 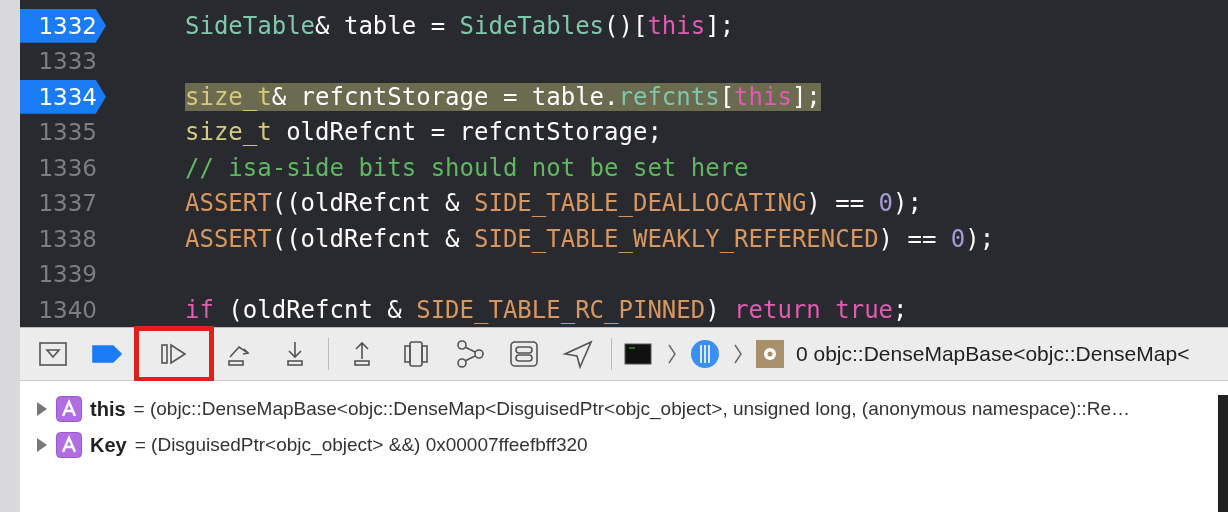 What do you see at coordinates (63, 96) in the screenshot?
I see `breakpoint-marker: 1334` at bounding box center [63, 96].